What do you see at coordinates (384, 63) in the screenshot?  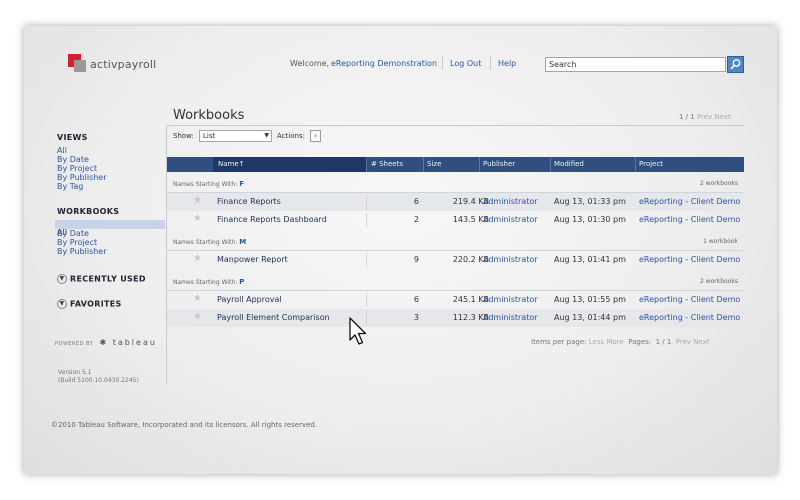 I see `user-name-link: eReporting Demonstration` at bounding box center [384, 63].